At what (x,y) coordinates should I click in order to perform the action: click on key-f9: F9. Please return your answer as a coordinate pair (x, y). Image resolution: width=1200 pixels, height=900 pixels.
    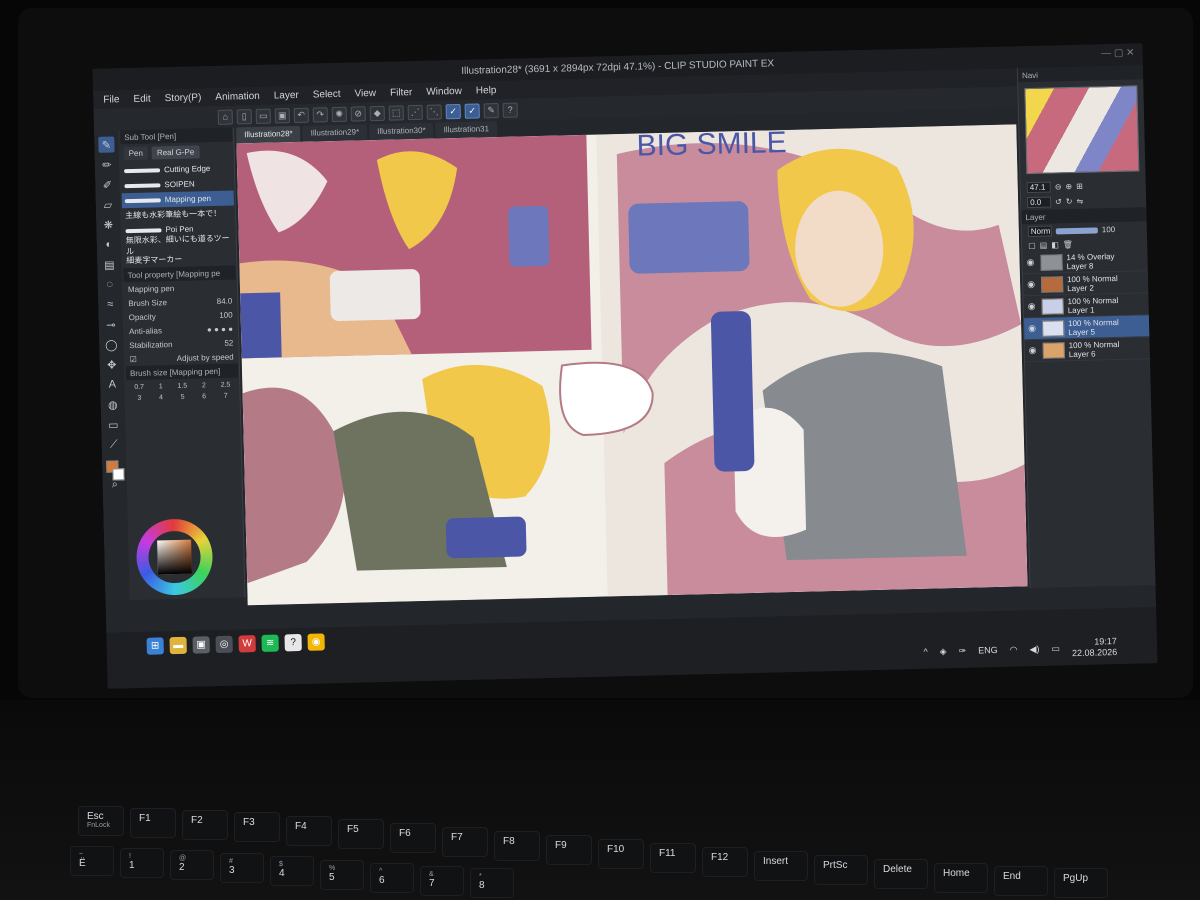
    Looking at the image, I should click on (569, 850).